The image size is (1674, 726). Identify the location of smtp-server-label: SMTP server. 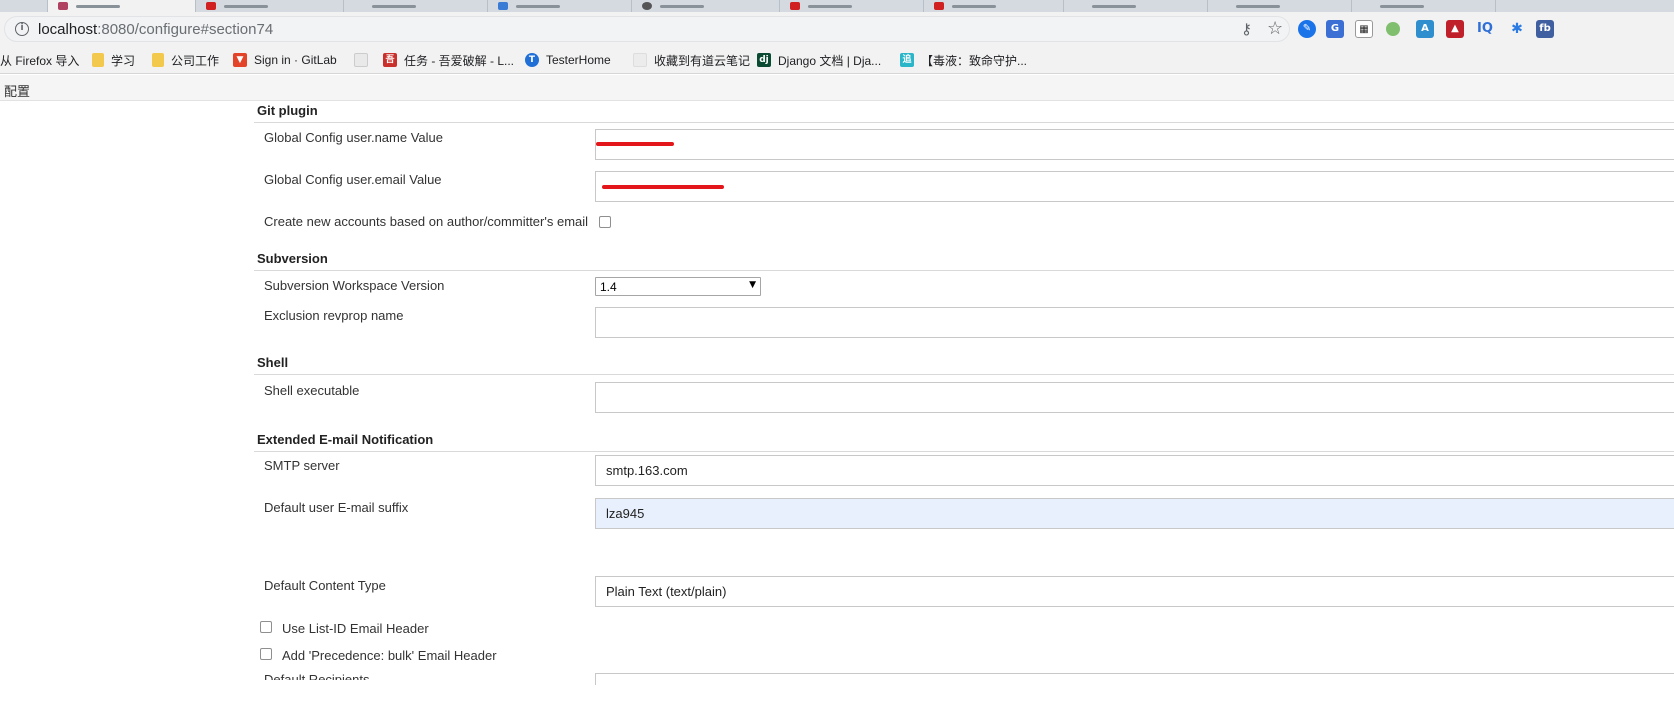
(302, 465).